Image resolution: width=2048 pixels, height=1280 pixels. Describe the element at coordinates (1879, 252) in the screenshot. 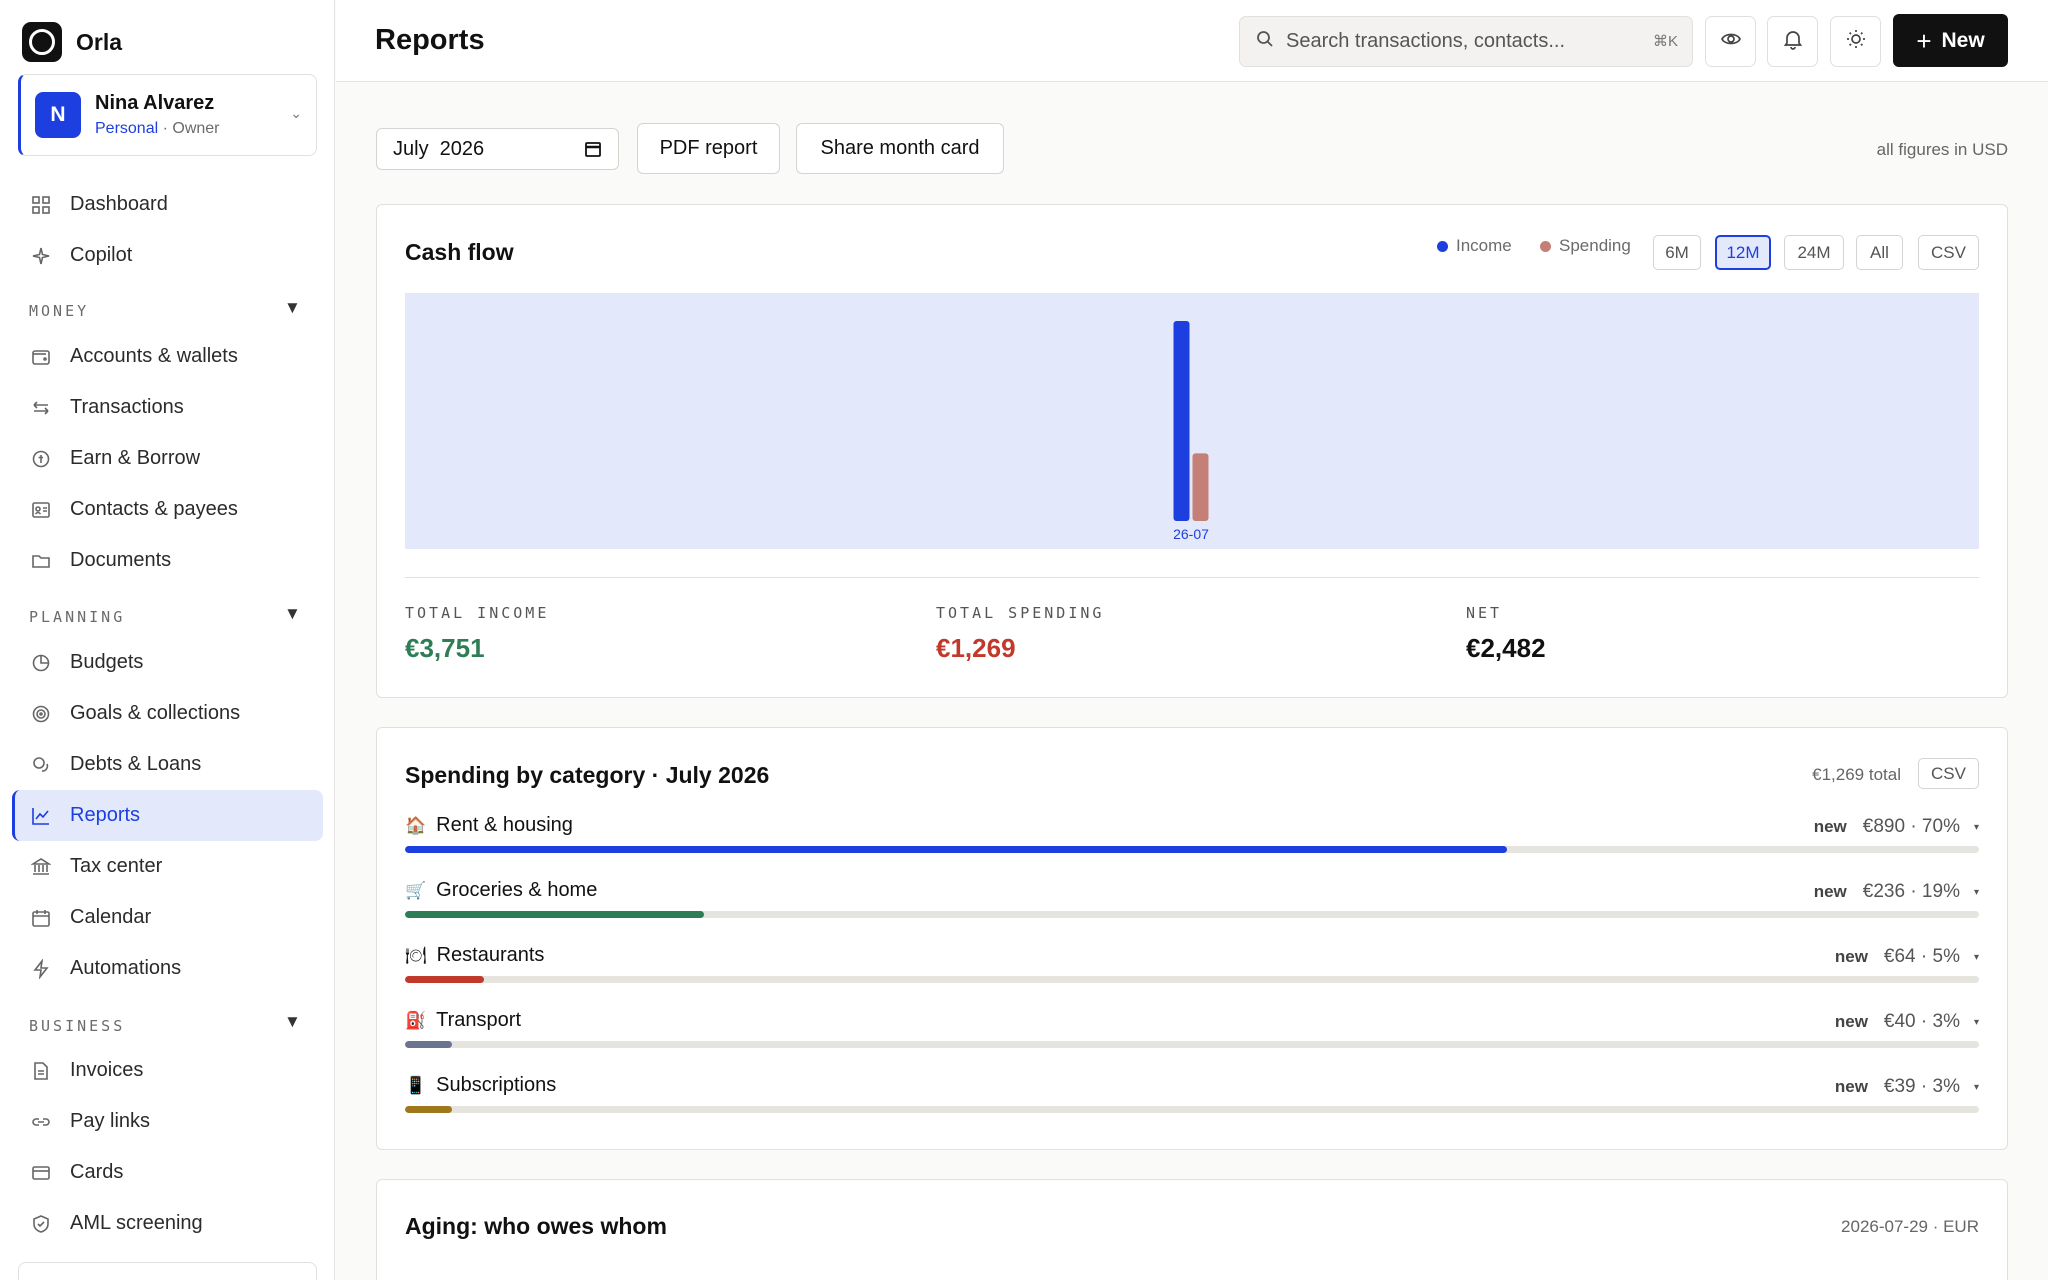

I see `range-all-button: All` at that location.